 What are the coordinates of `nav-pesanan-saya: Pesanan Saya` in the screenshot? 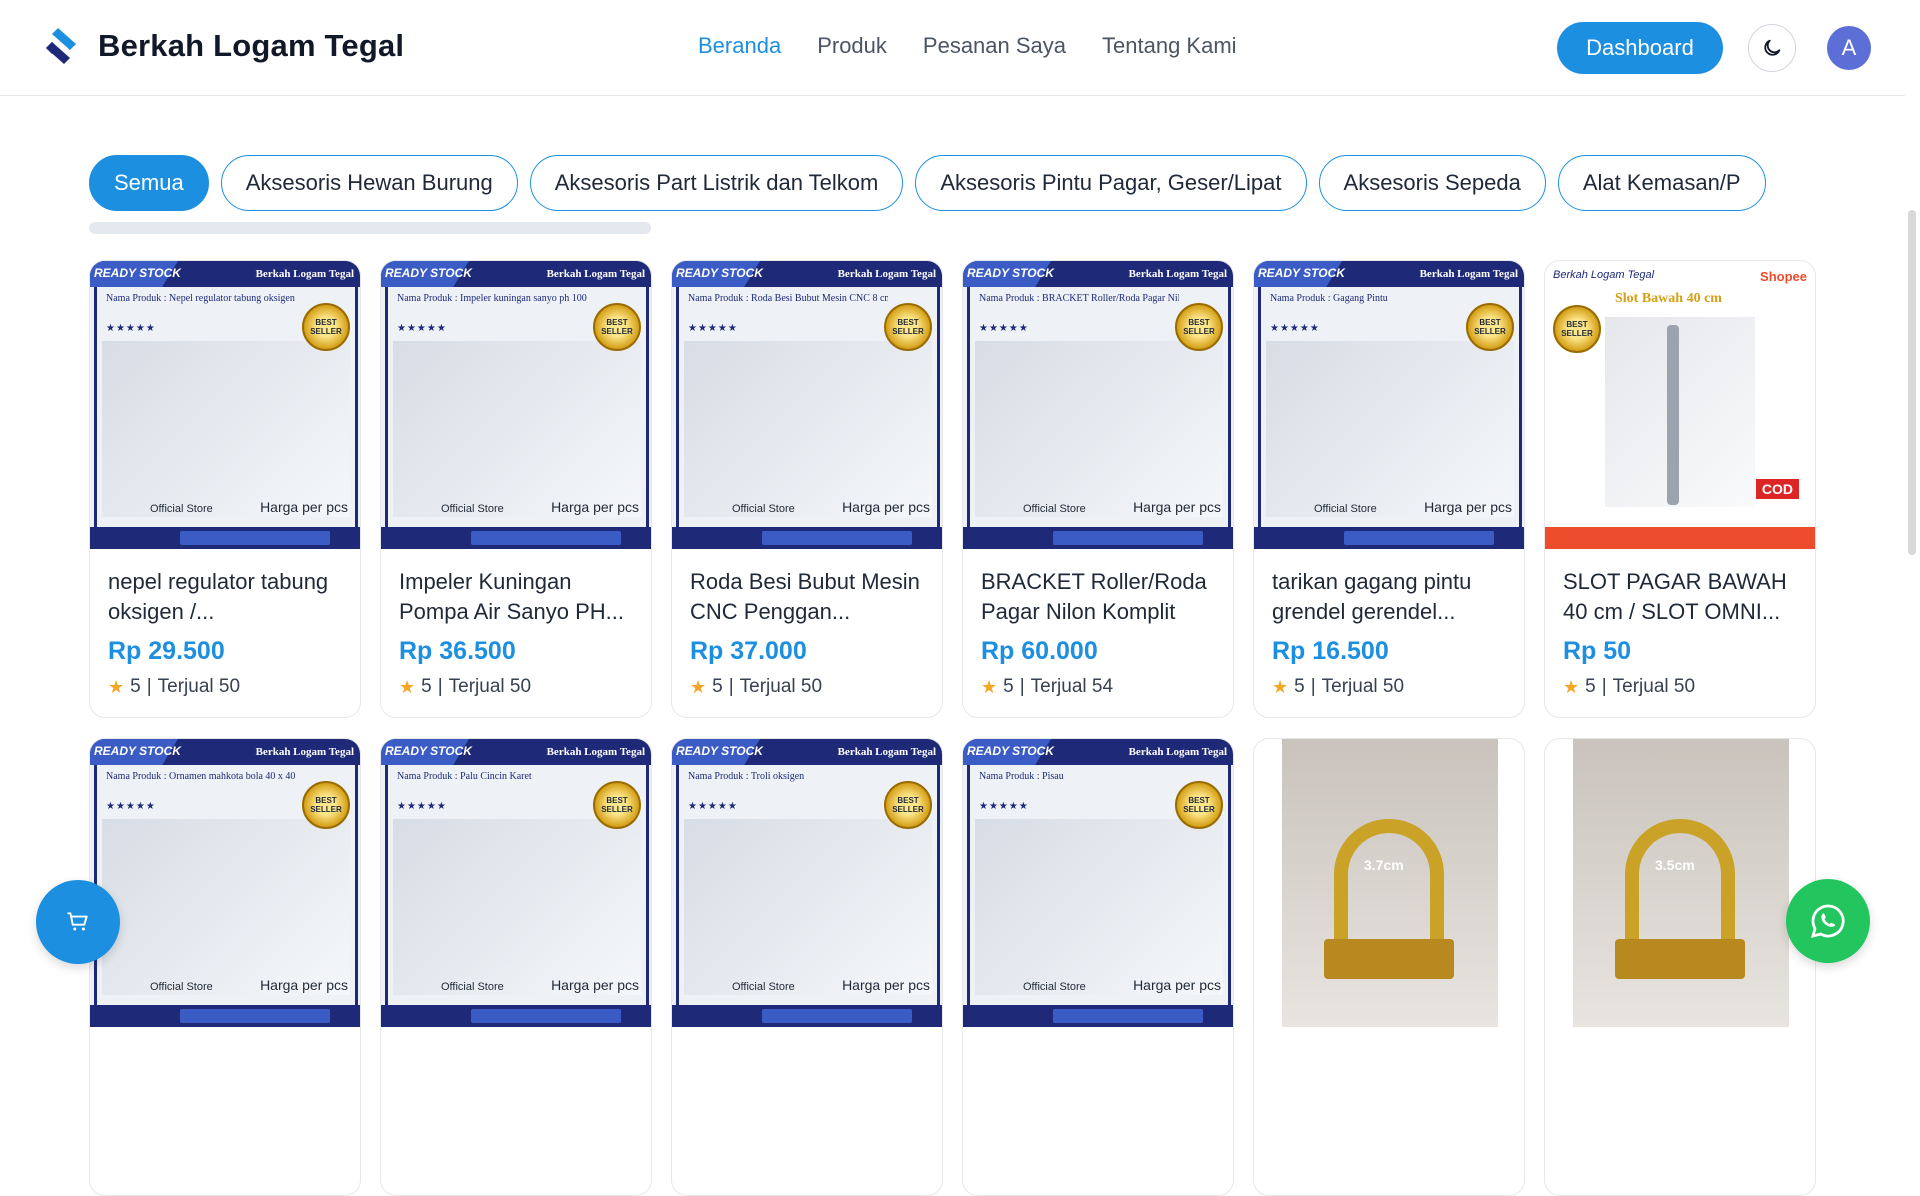 It's located at (994, 46).